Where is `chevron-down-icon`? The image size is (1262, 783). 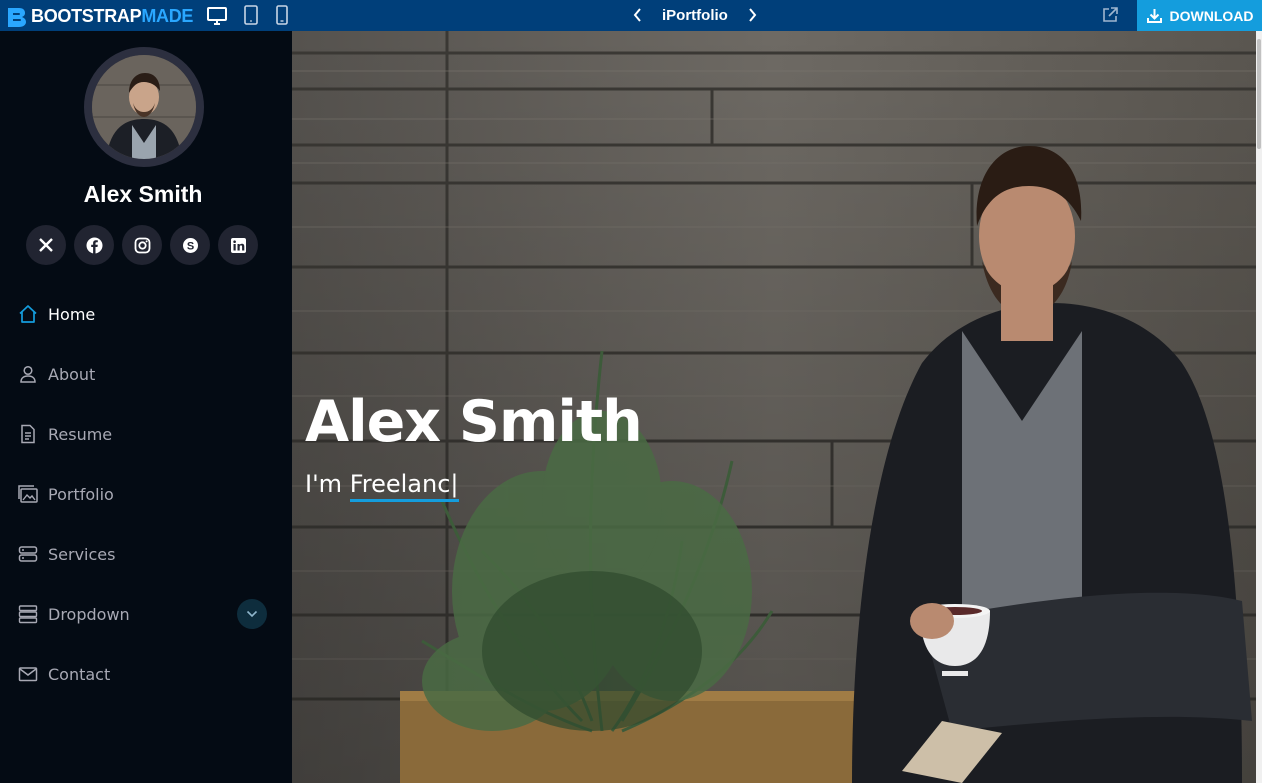 chevron-down-icon is located at coordinates (252, 614).